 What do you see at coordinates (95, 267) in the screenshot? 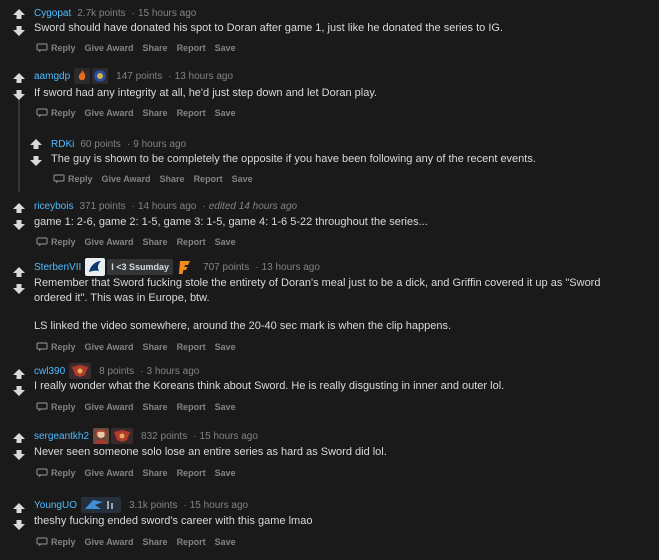
I see `liquid-icon` at bounding box center [95, 267].